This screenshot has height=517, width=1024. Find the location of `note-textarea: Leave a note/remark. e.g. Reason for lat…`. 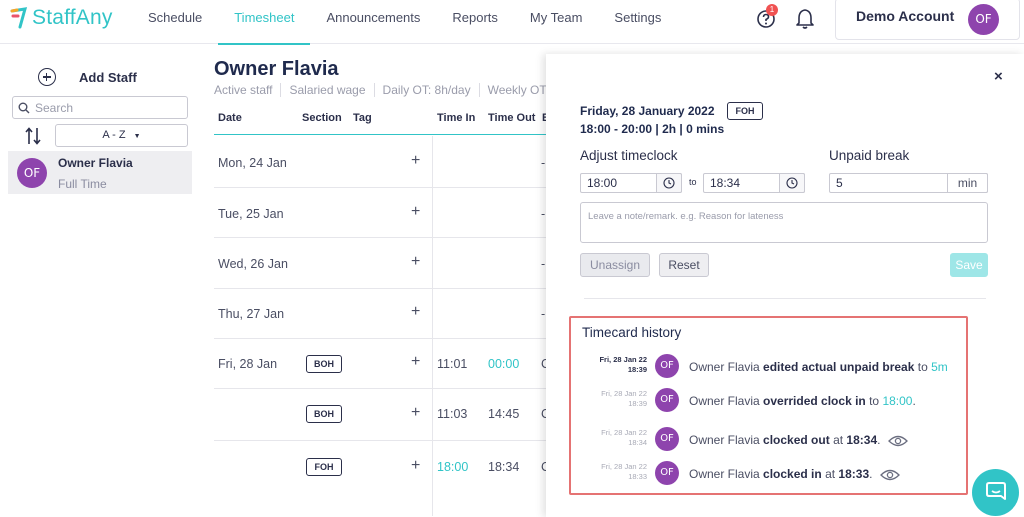

note-textarea: Leave a note/remark. e.g. Reason for lat… is located at coordinates (784, 222).